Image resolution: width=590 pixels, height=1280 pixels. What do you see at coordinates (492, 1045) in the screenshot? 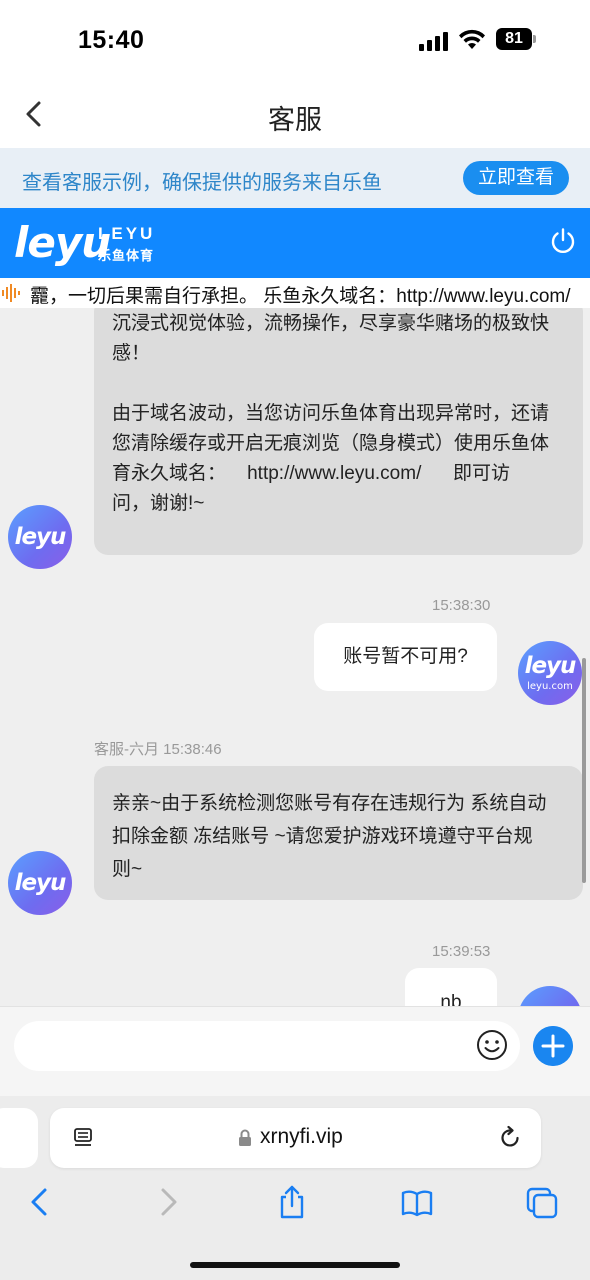
I see `emoji-icon` at bounding box center [492, 1045].